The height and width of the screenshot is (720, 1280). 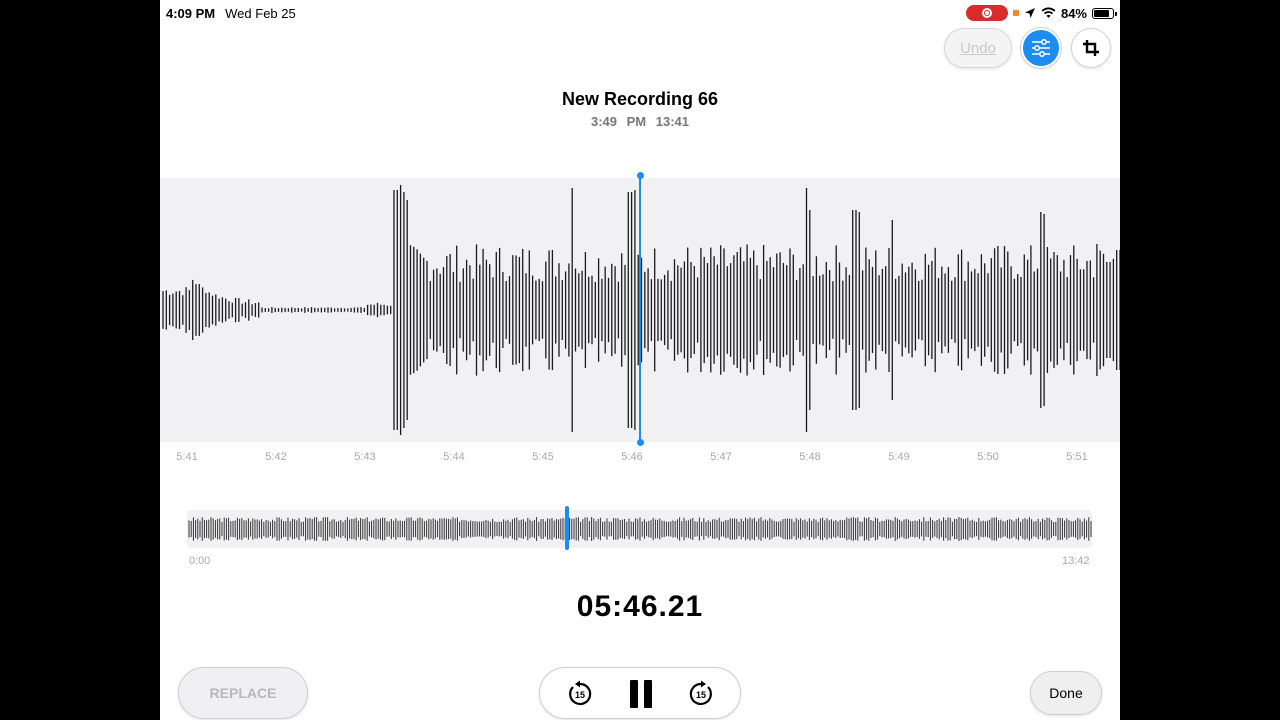 I want to click on overview-waveform, so click(x=640, y=529).